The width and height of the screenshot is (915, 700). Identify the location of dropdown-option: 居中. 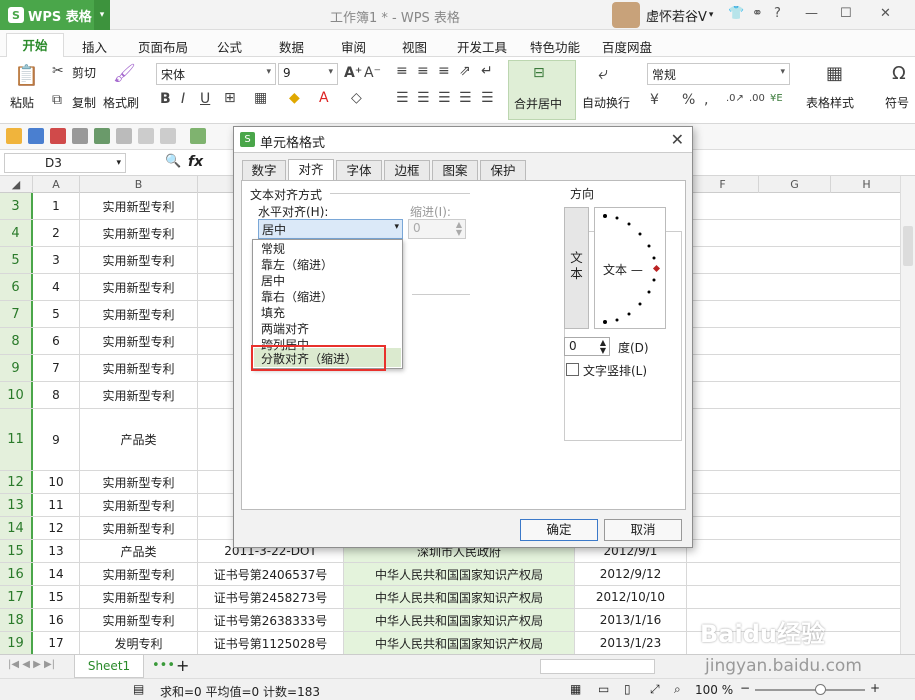
(273, 280).